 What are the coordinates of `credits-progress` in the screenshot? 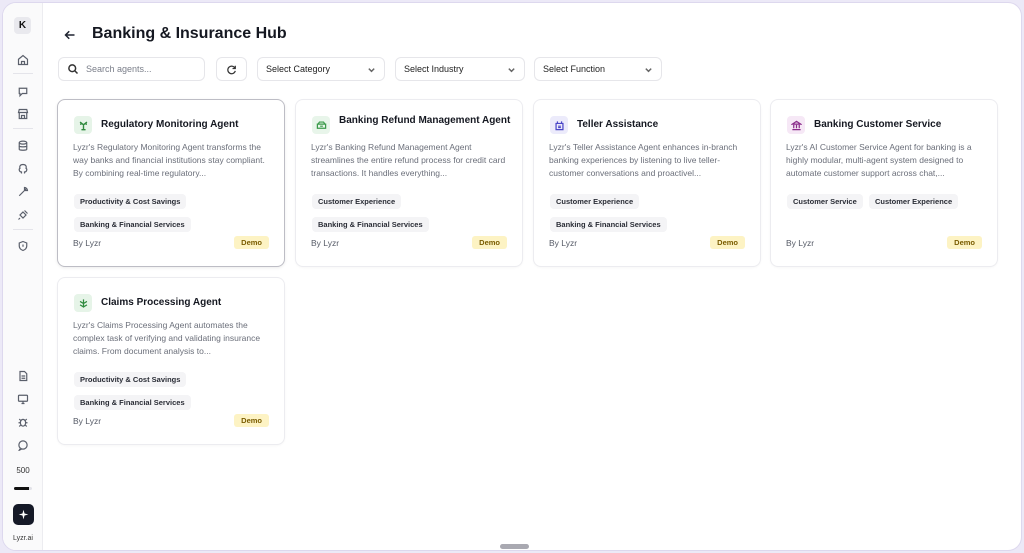 It's located at (23, 488).